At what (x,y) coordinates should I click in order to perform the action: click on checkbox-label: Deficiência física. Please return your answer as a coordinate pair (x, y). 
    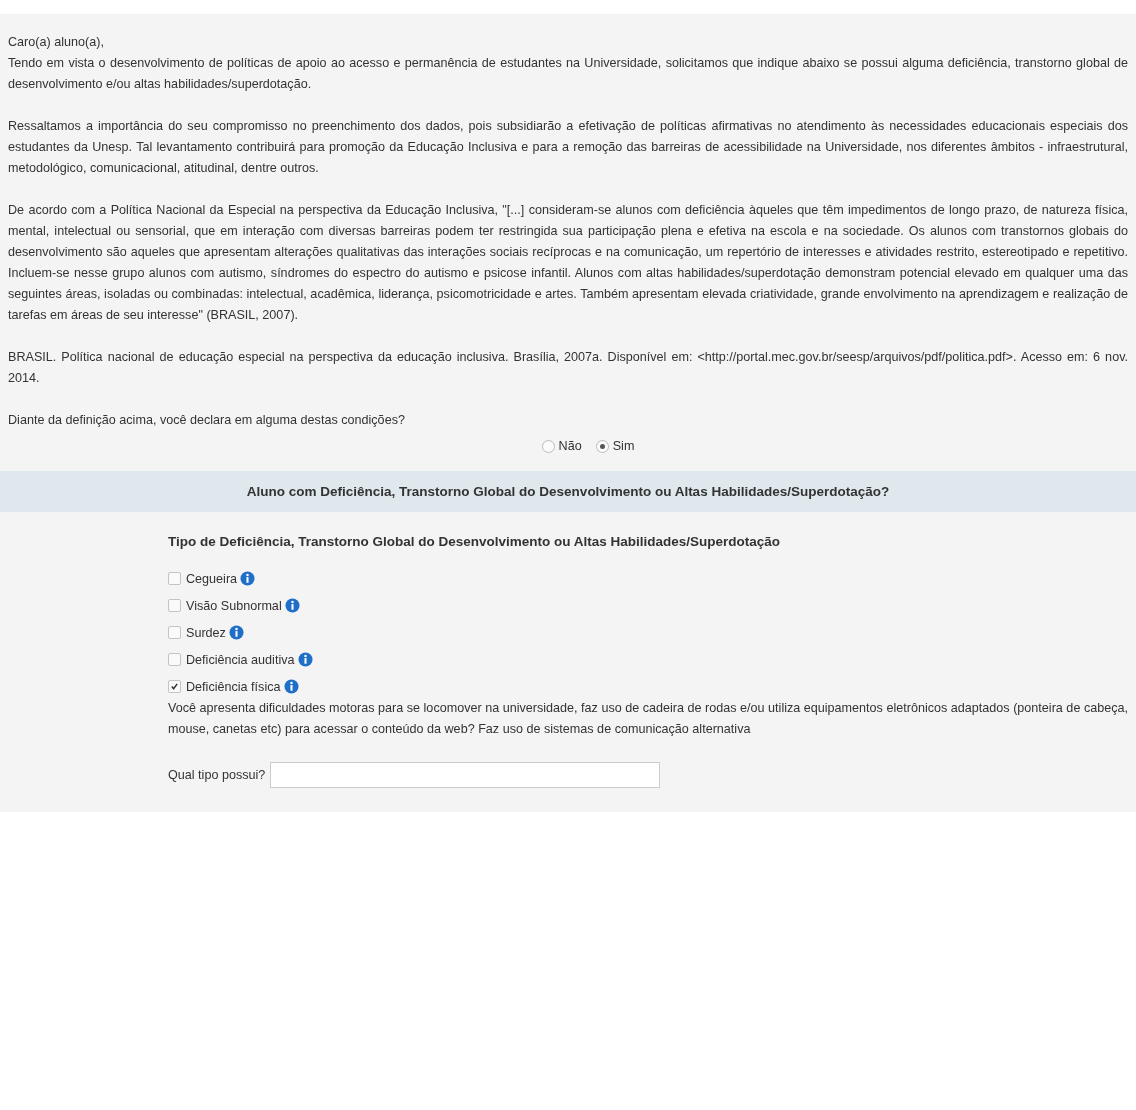
    Looking at the image, I should click on (233, 686).